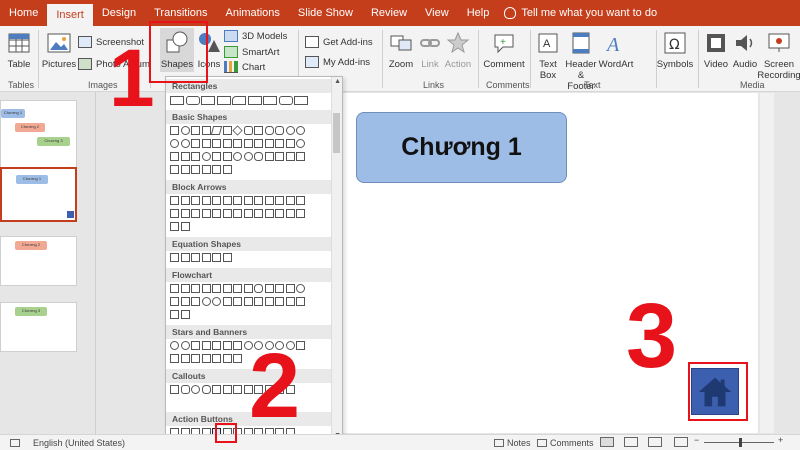 Image resolution: width=800 pixels, height=450 pixels. What do you see at coordinates (206, 257) in the screenshot?
I see `division-shape` at bounding box center [206, 257].